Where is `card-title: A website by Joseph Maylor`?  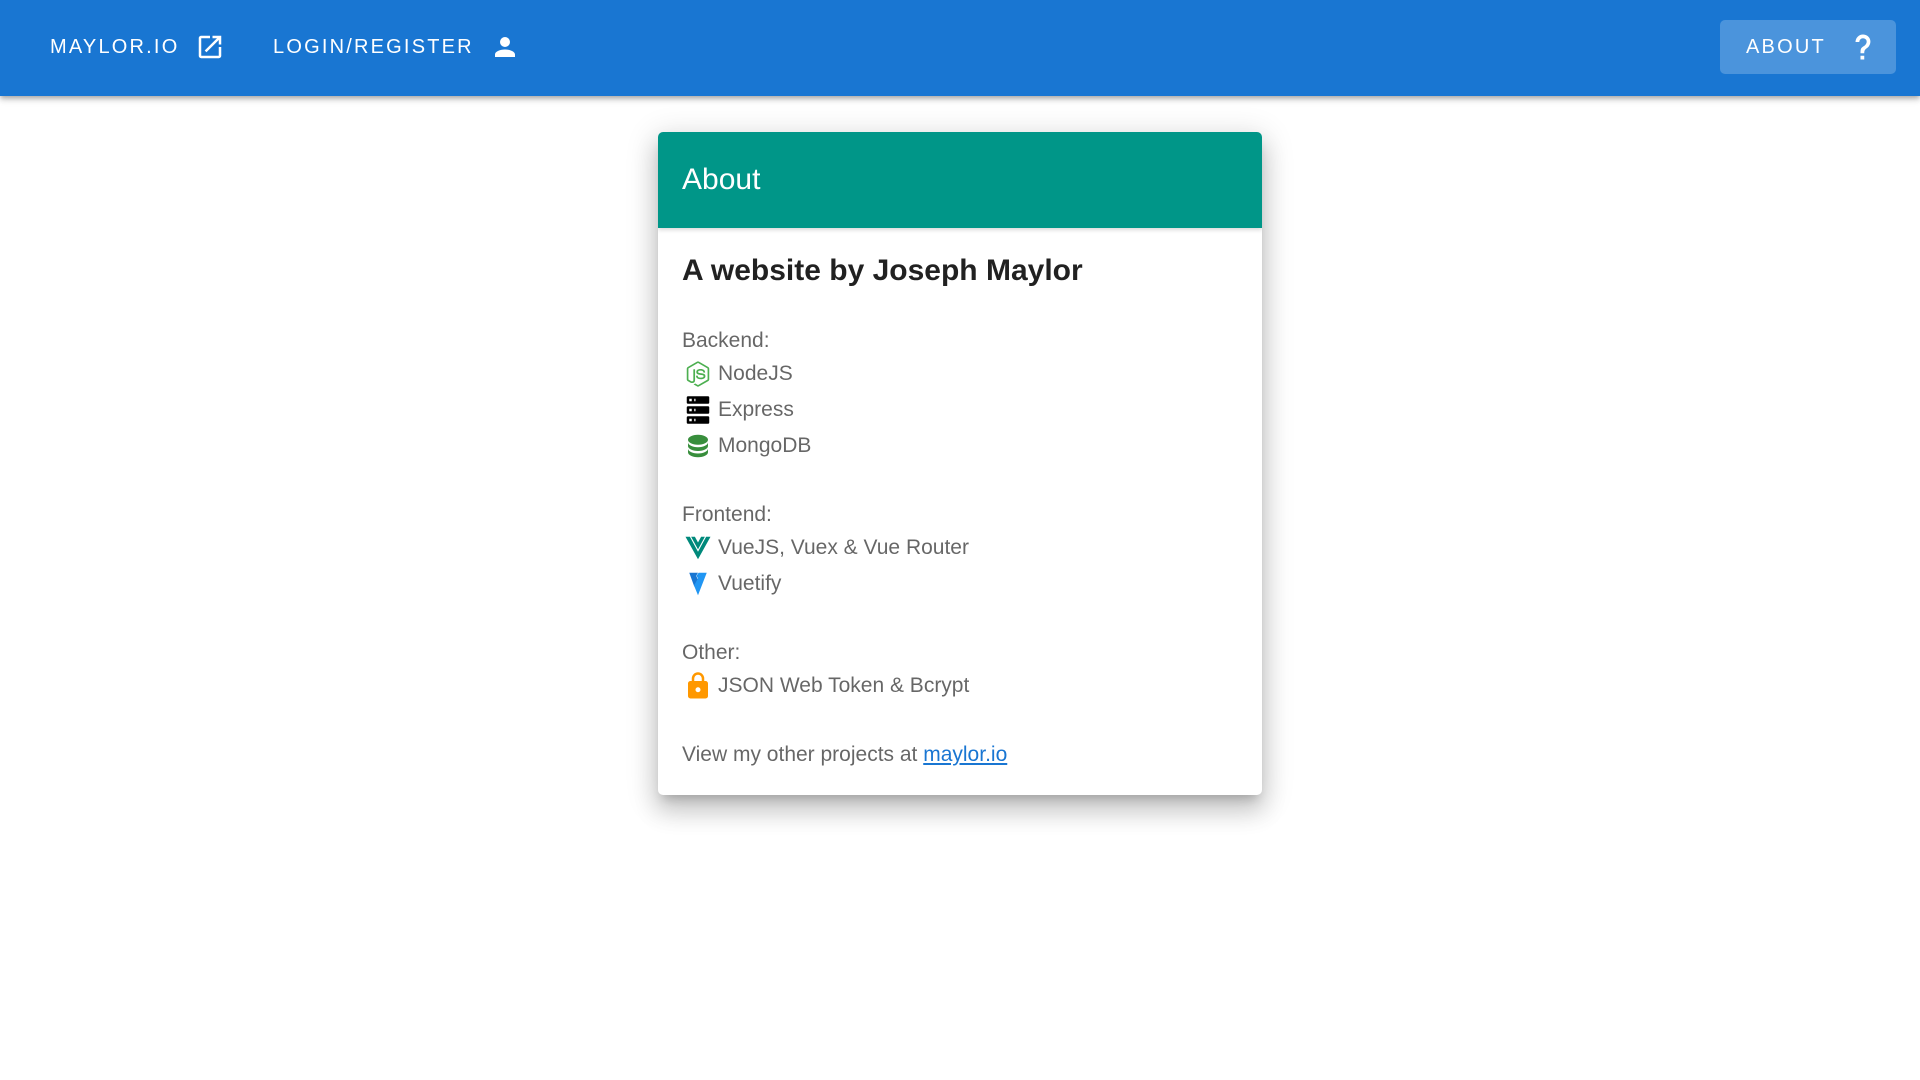
card-title: A website by Joseph Maylor is located at coordinates (882, 270).